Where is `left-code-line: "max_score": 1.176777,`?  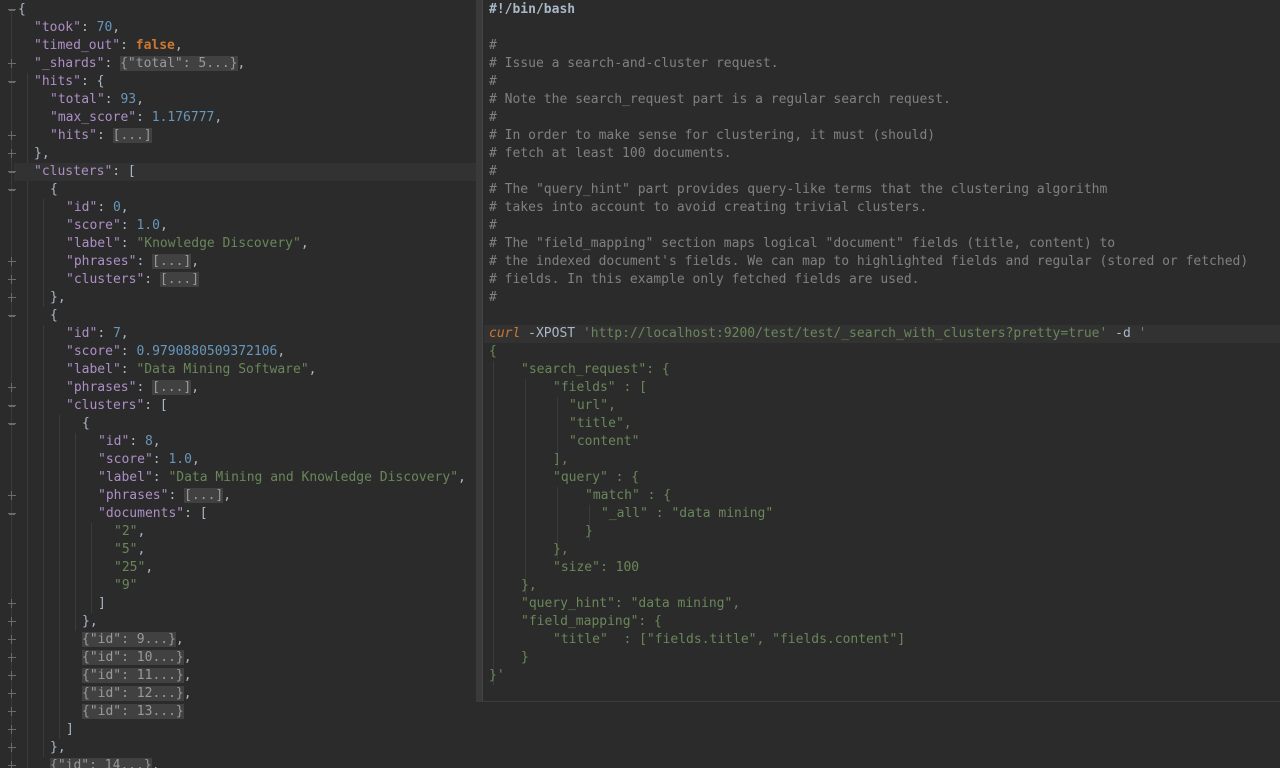
left-code-line: "max_score": 1.176777, is located at coordinates (136, 118).